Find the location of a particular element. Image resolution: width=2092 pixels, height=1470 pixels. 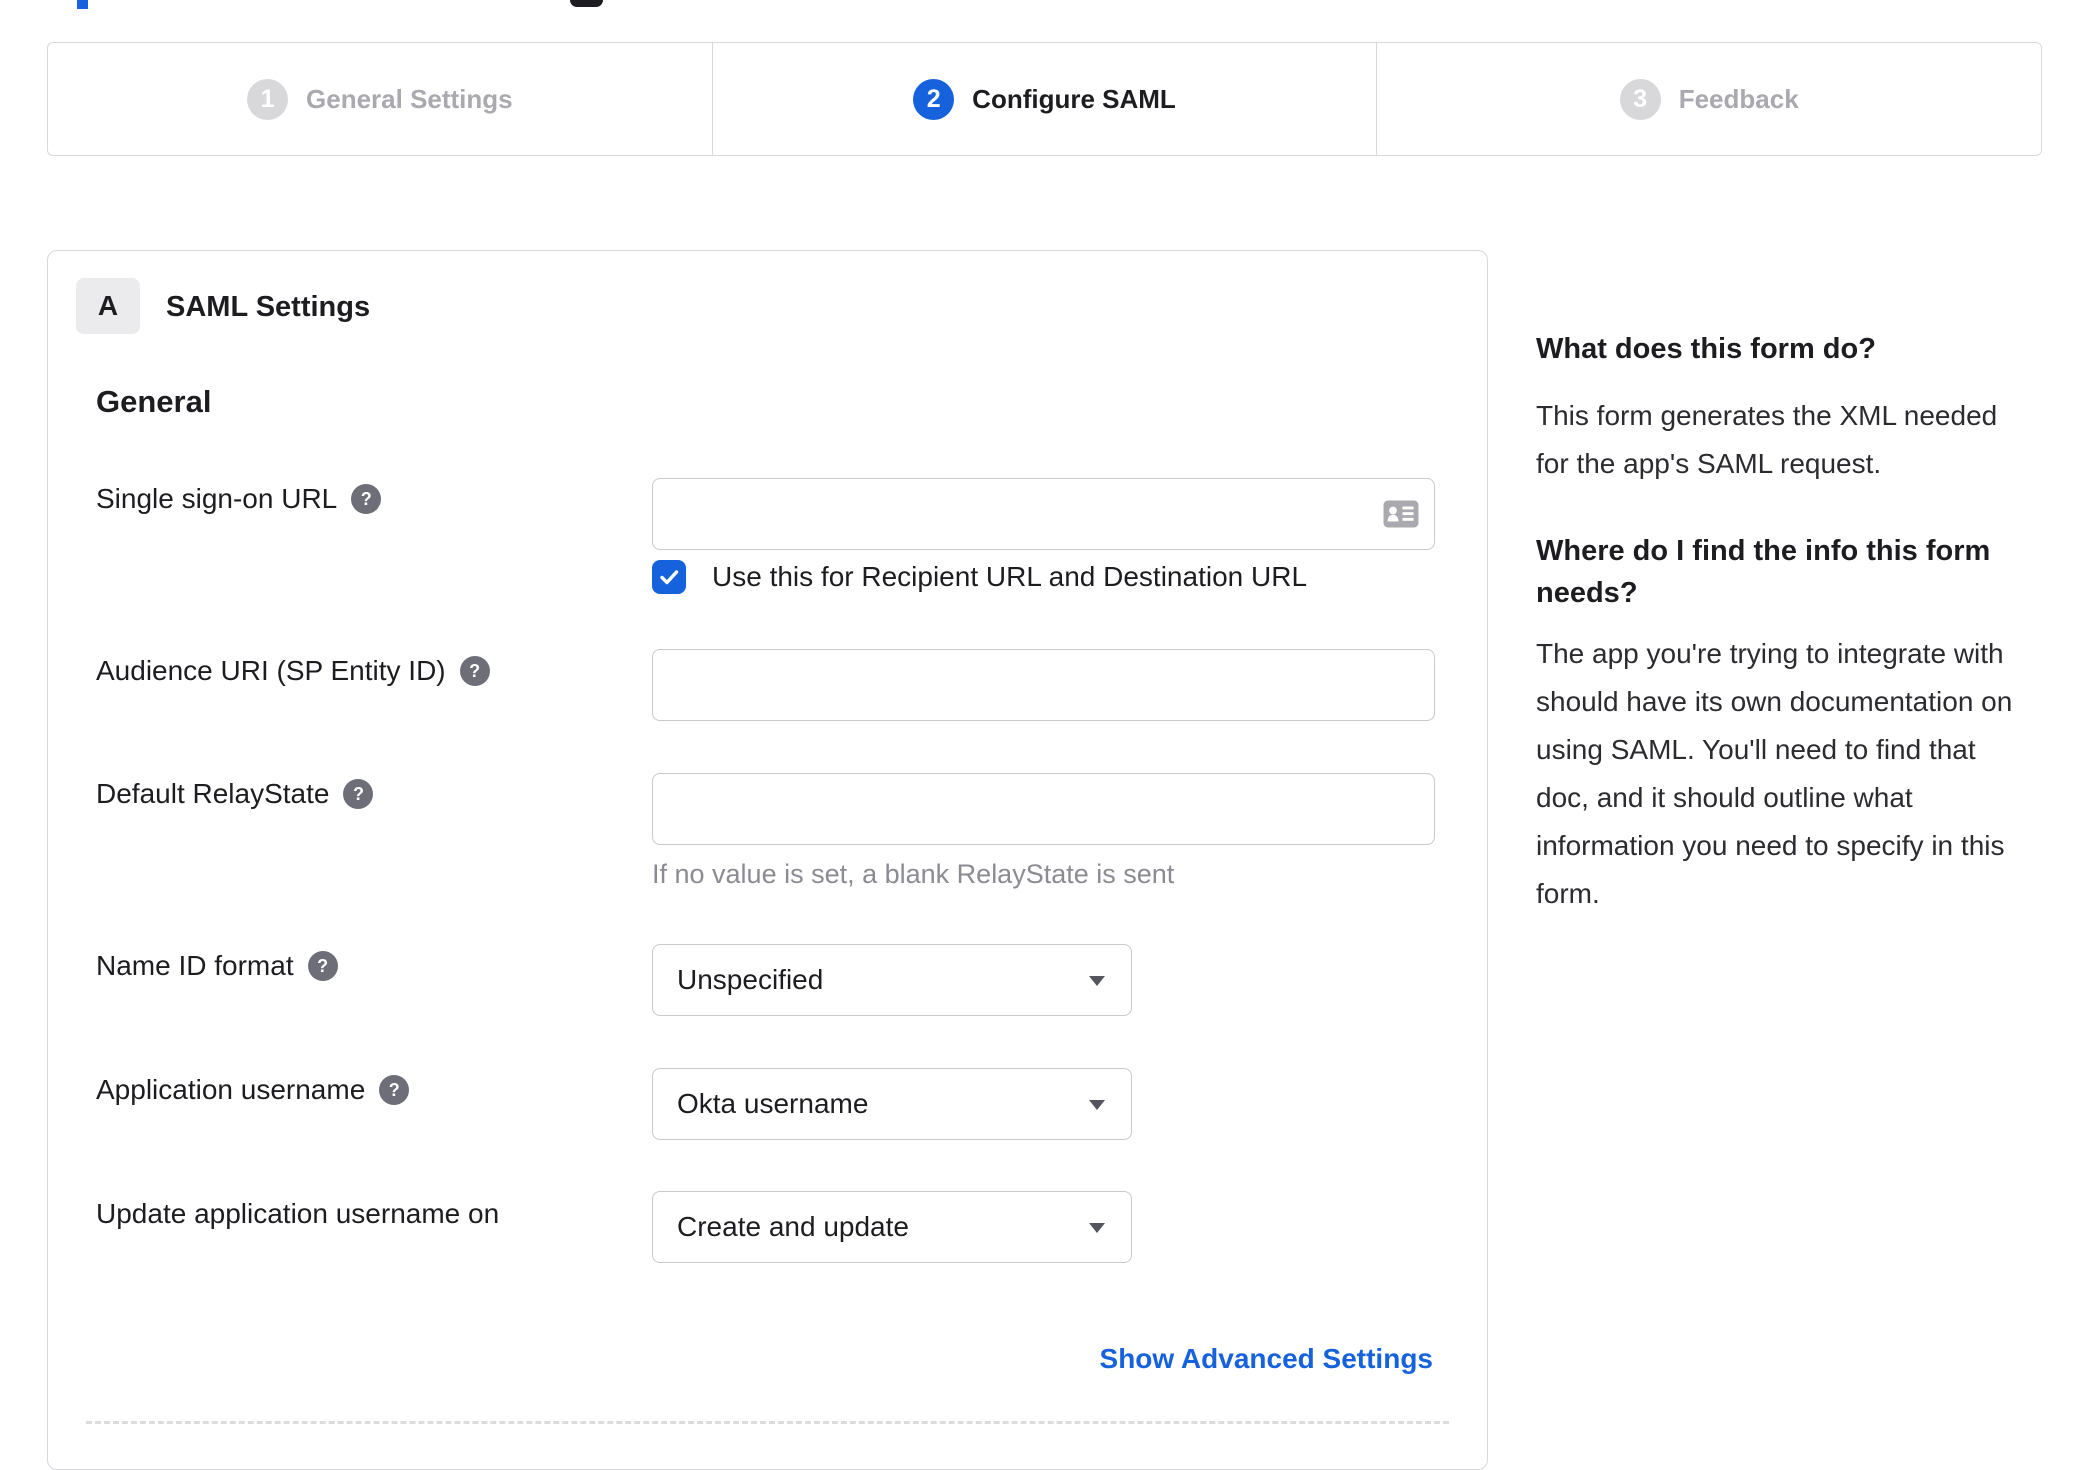

app-username-label-text: Application username is located at coordinates (231, 1089).